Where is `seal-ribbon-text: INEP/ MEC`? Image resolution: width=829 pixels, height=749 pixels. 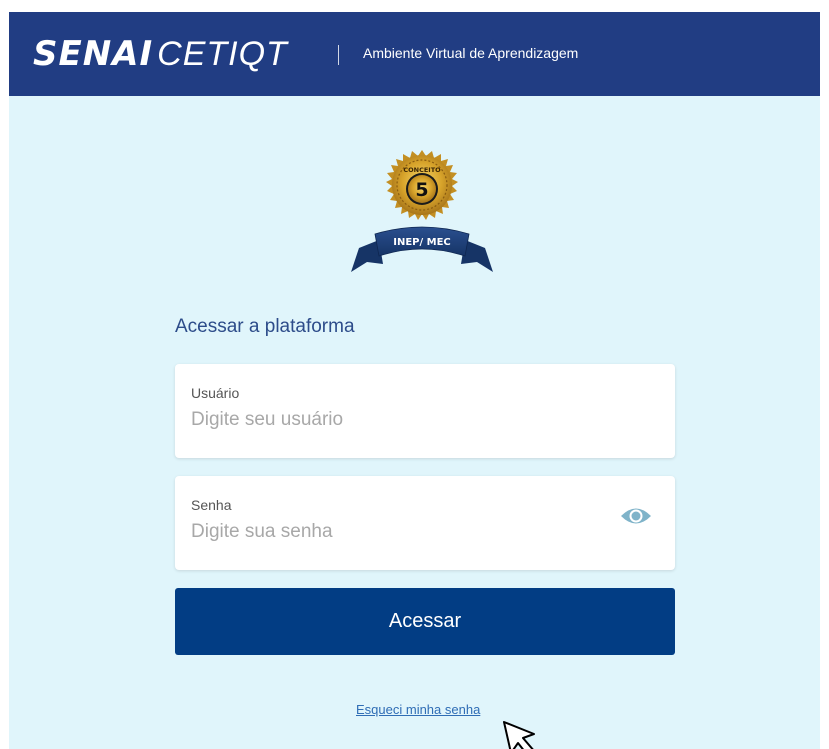 seal-ribbon-text: INEP/ MEC is located at coordinates (422, 242).